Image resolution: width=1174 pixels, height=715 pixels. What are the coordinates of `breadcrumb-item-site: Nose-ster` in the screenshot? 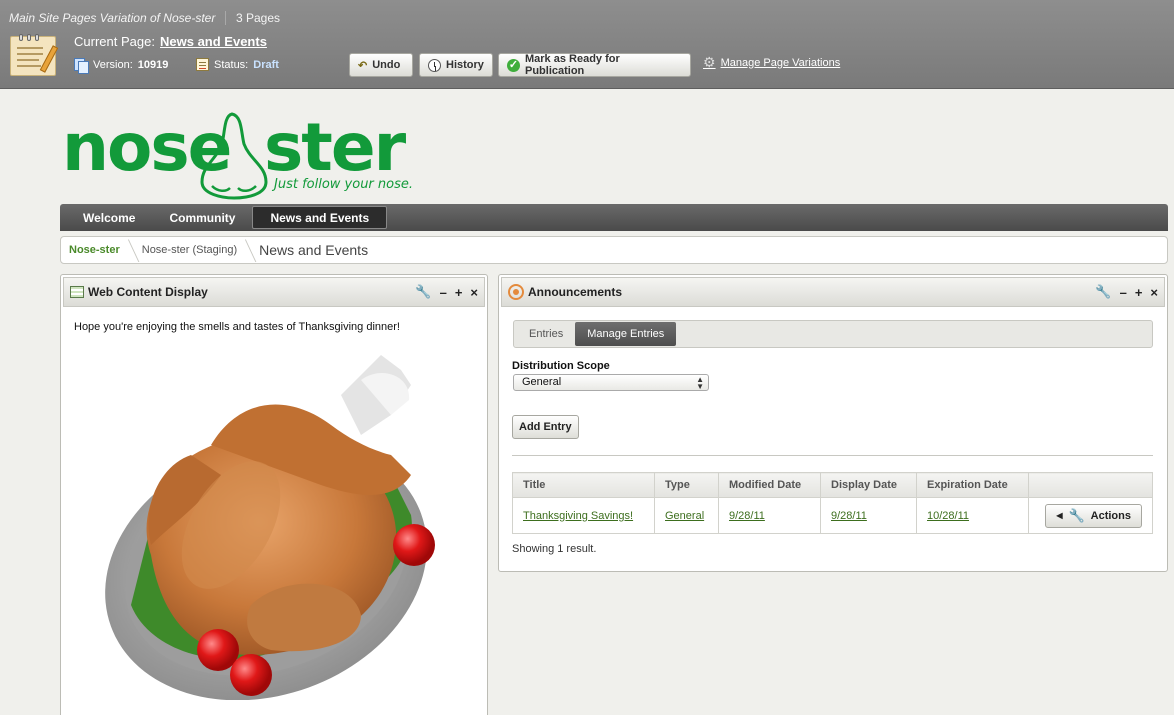 It's located at (97, 250).